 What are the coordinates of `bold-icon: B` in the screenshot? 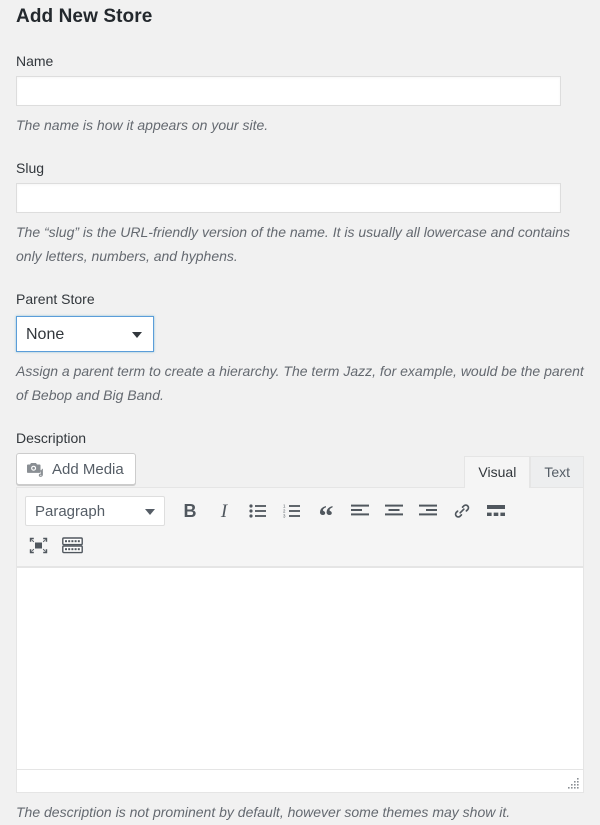 It's located at (190, 511).